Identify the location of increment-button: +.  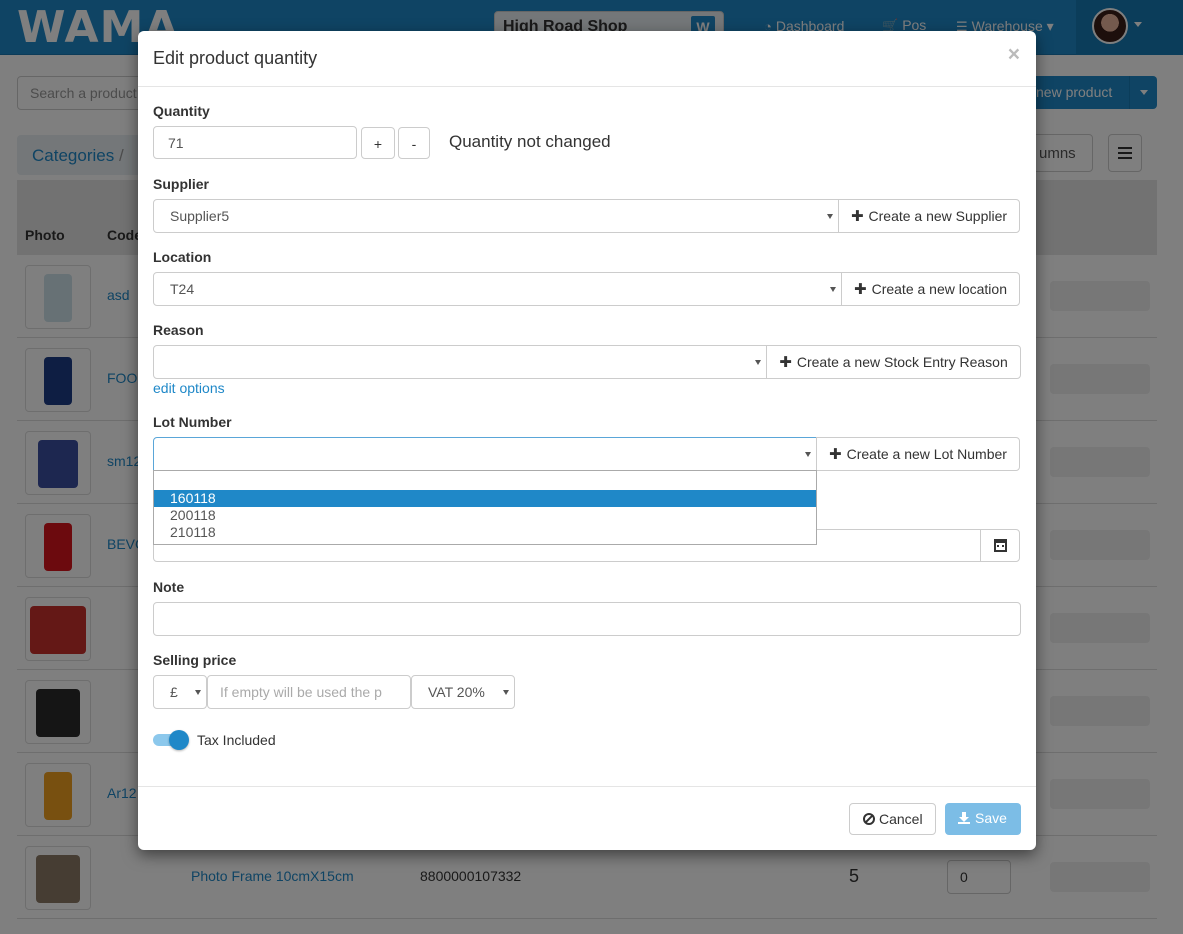
(378, 143).